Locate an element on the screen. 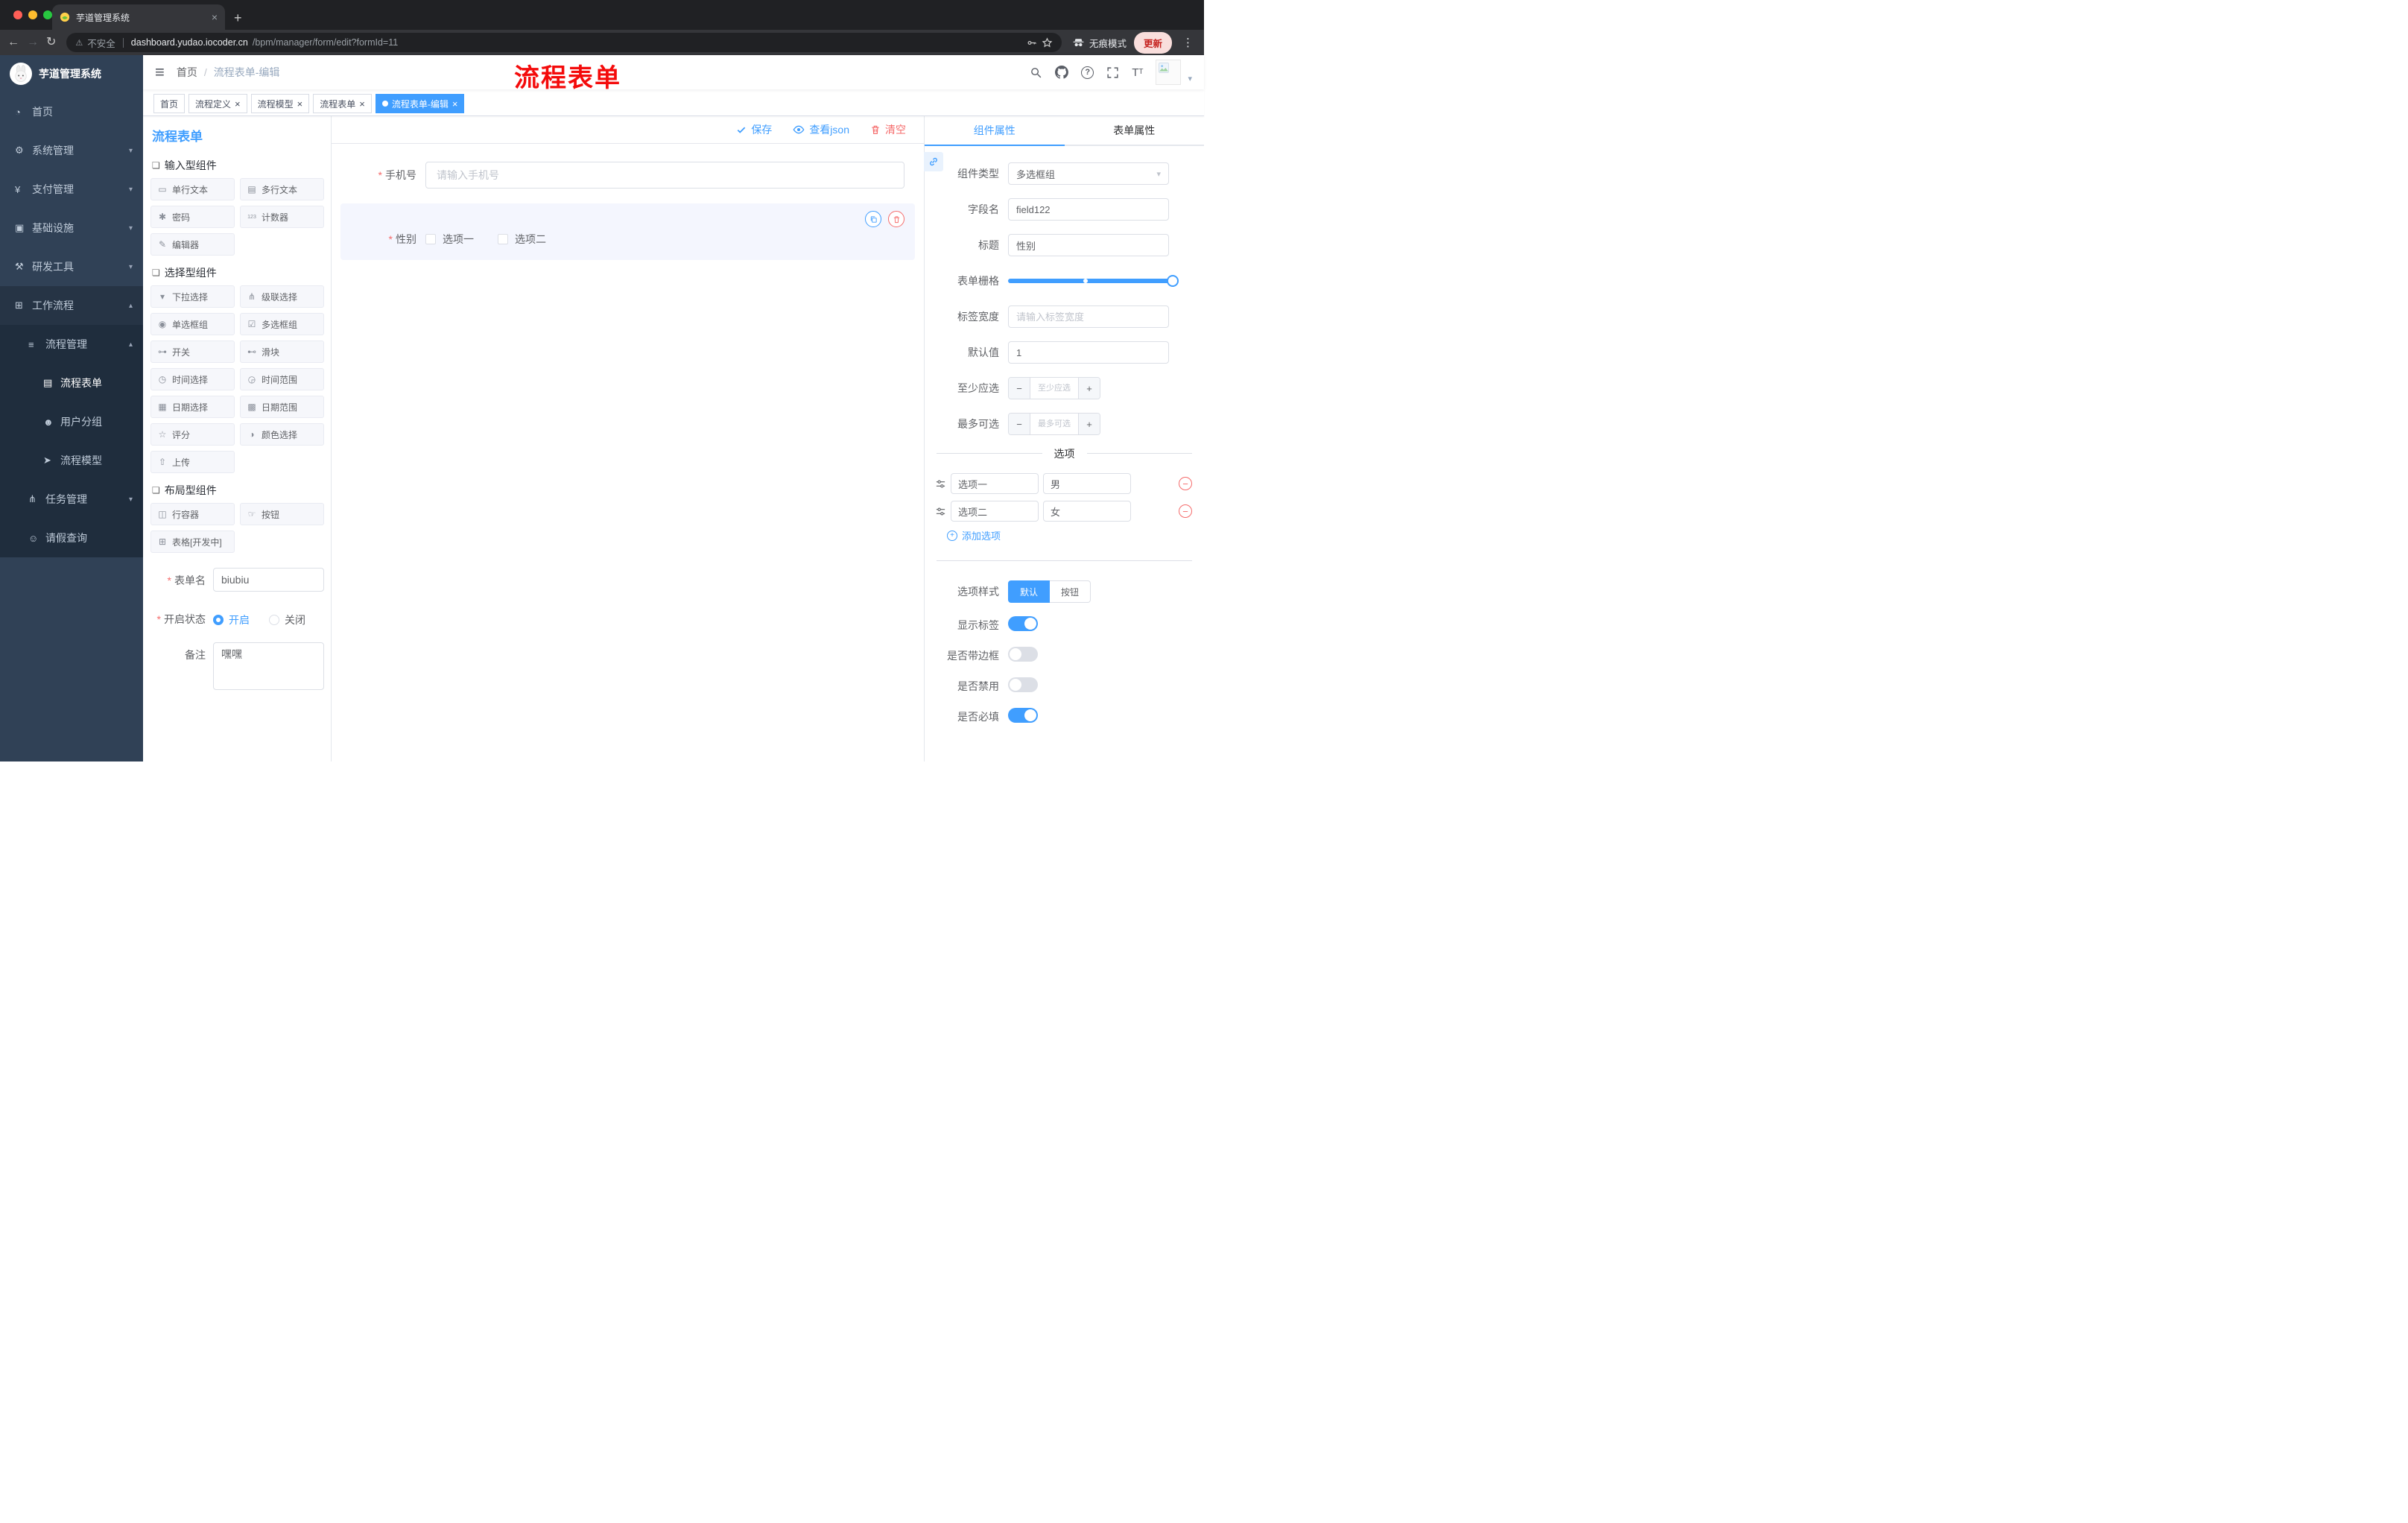 This screenshot has width=2408, height=1523. component-item-table: ⊞ 表格[开发中] is located at coordinates (192, 542).